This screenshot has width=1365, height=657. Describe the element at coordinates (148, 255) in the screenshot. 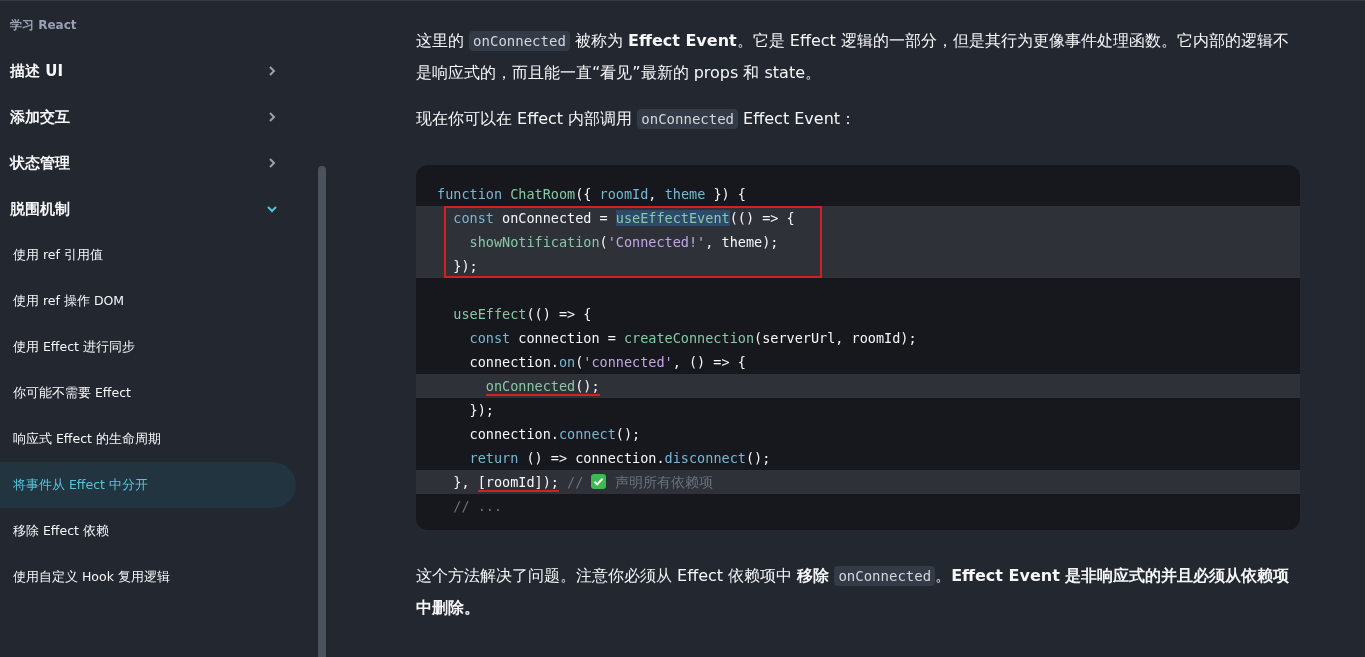

I see `sidebar-item: 使用 ref 引用值` at that location.